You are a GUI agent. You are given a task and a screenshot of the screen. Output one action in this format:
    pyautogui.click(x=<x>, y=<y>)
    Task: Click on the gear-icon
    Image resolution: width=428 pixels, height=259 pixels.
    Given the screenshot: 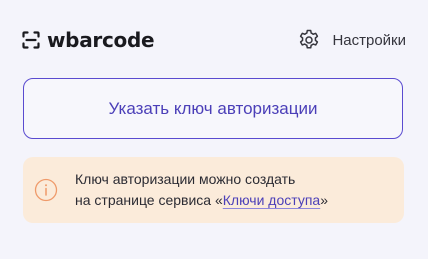 What is the action you would take?
    pyautogui.click(x=309, y=39)
    